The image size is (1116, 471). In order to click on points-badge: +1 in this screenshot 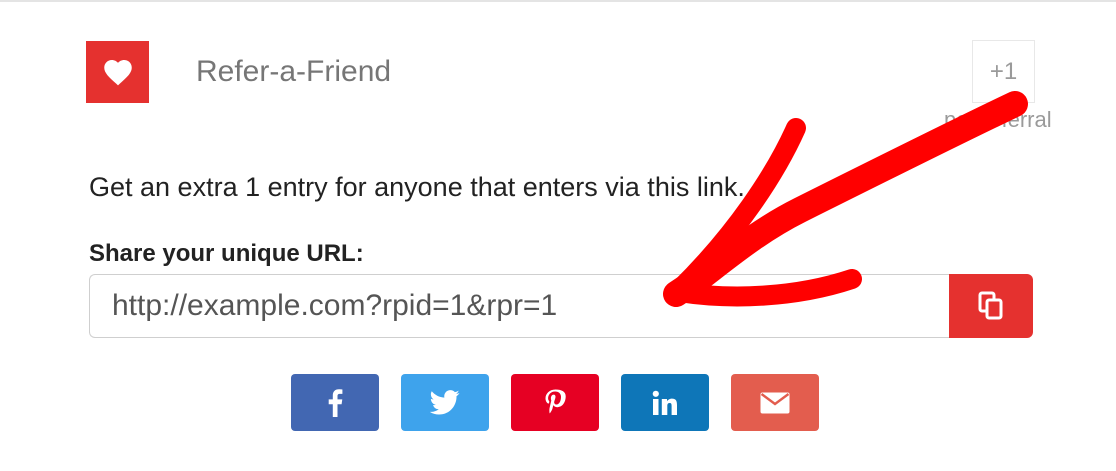, I will do `click(1003, 71)`.